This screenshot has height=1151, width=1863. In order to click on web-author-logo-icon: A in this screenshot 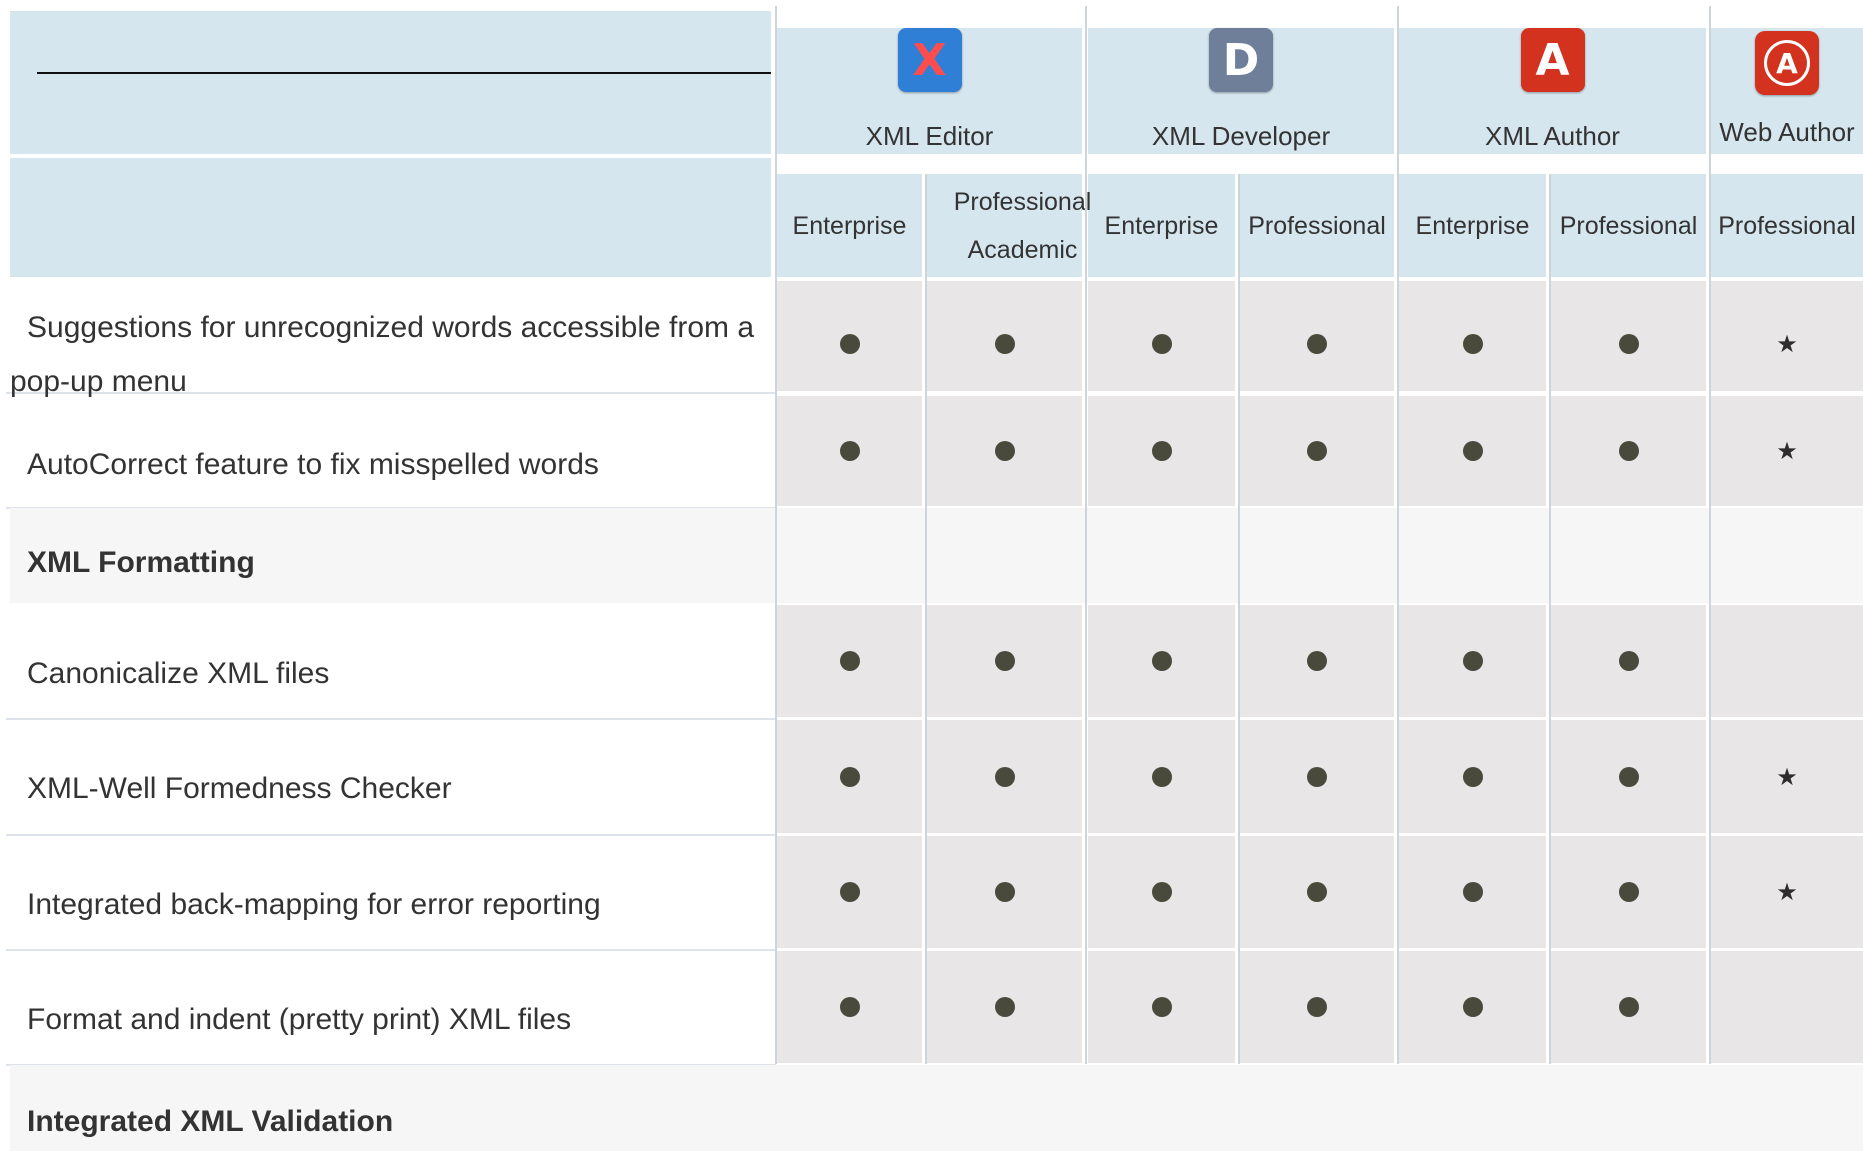, I will do `click(1787, 63)`.